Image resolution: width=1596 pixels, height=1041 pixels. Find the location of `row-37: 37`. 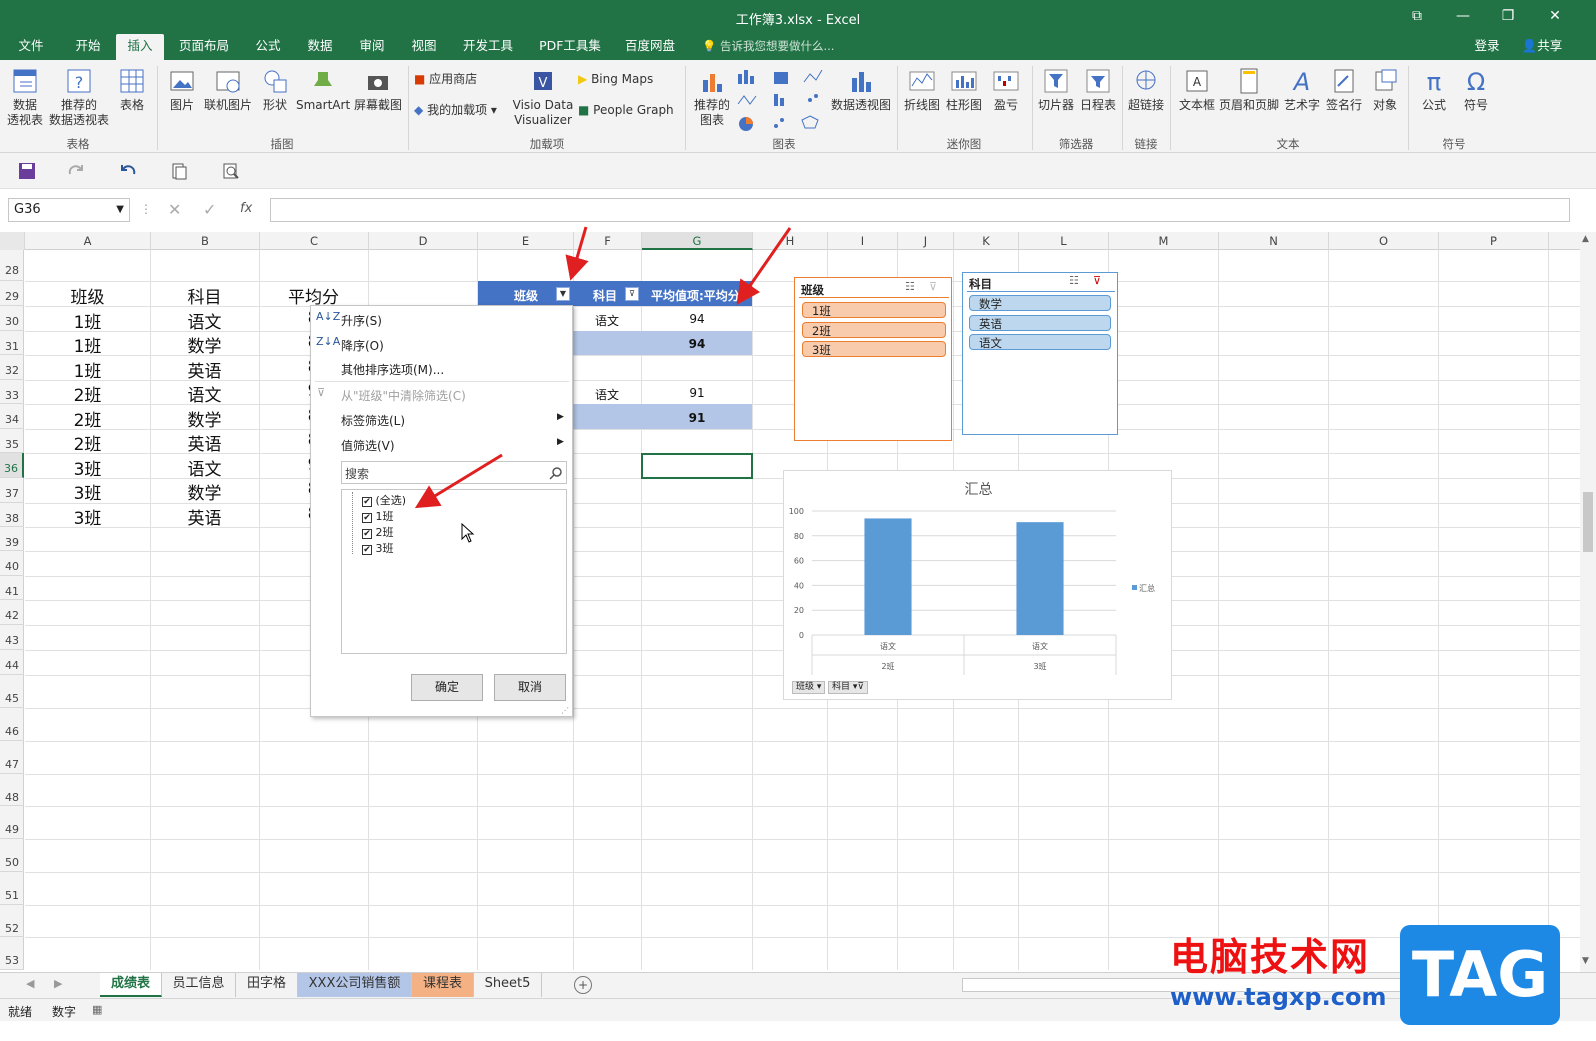

row-37: 37 is located at coordinates (12, 490).